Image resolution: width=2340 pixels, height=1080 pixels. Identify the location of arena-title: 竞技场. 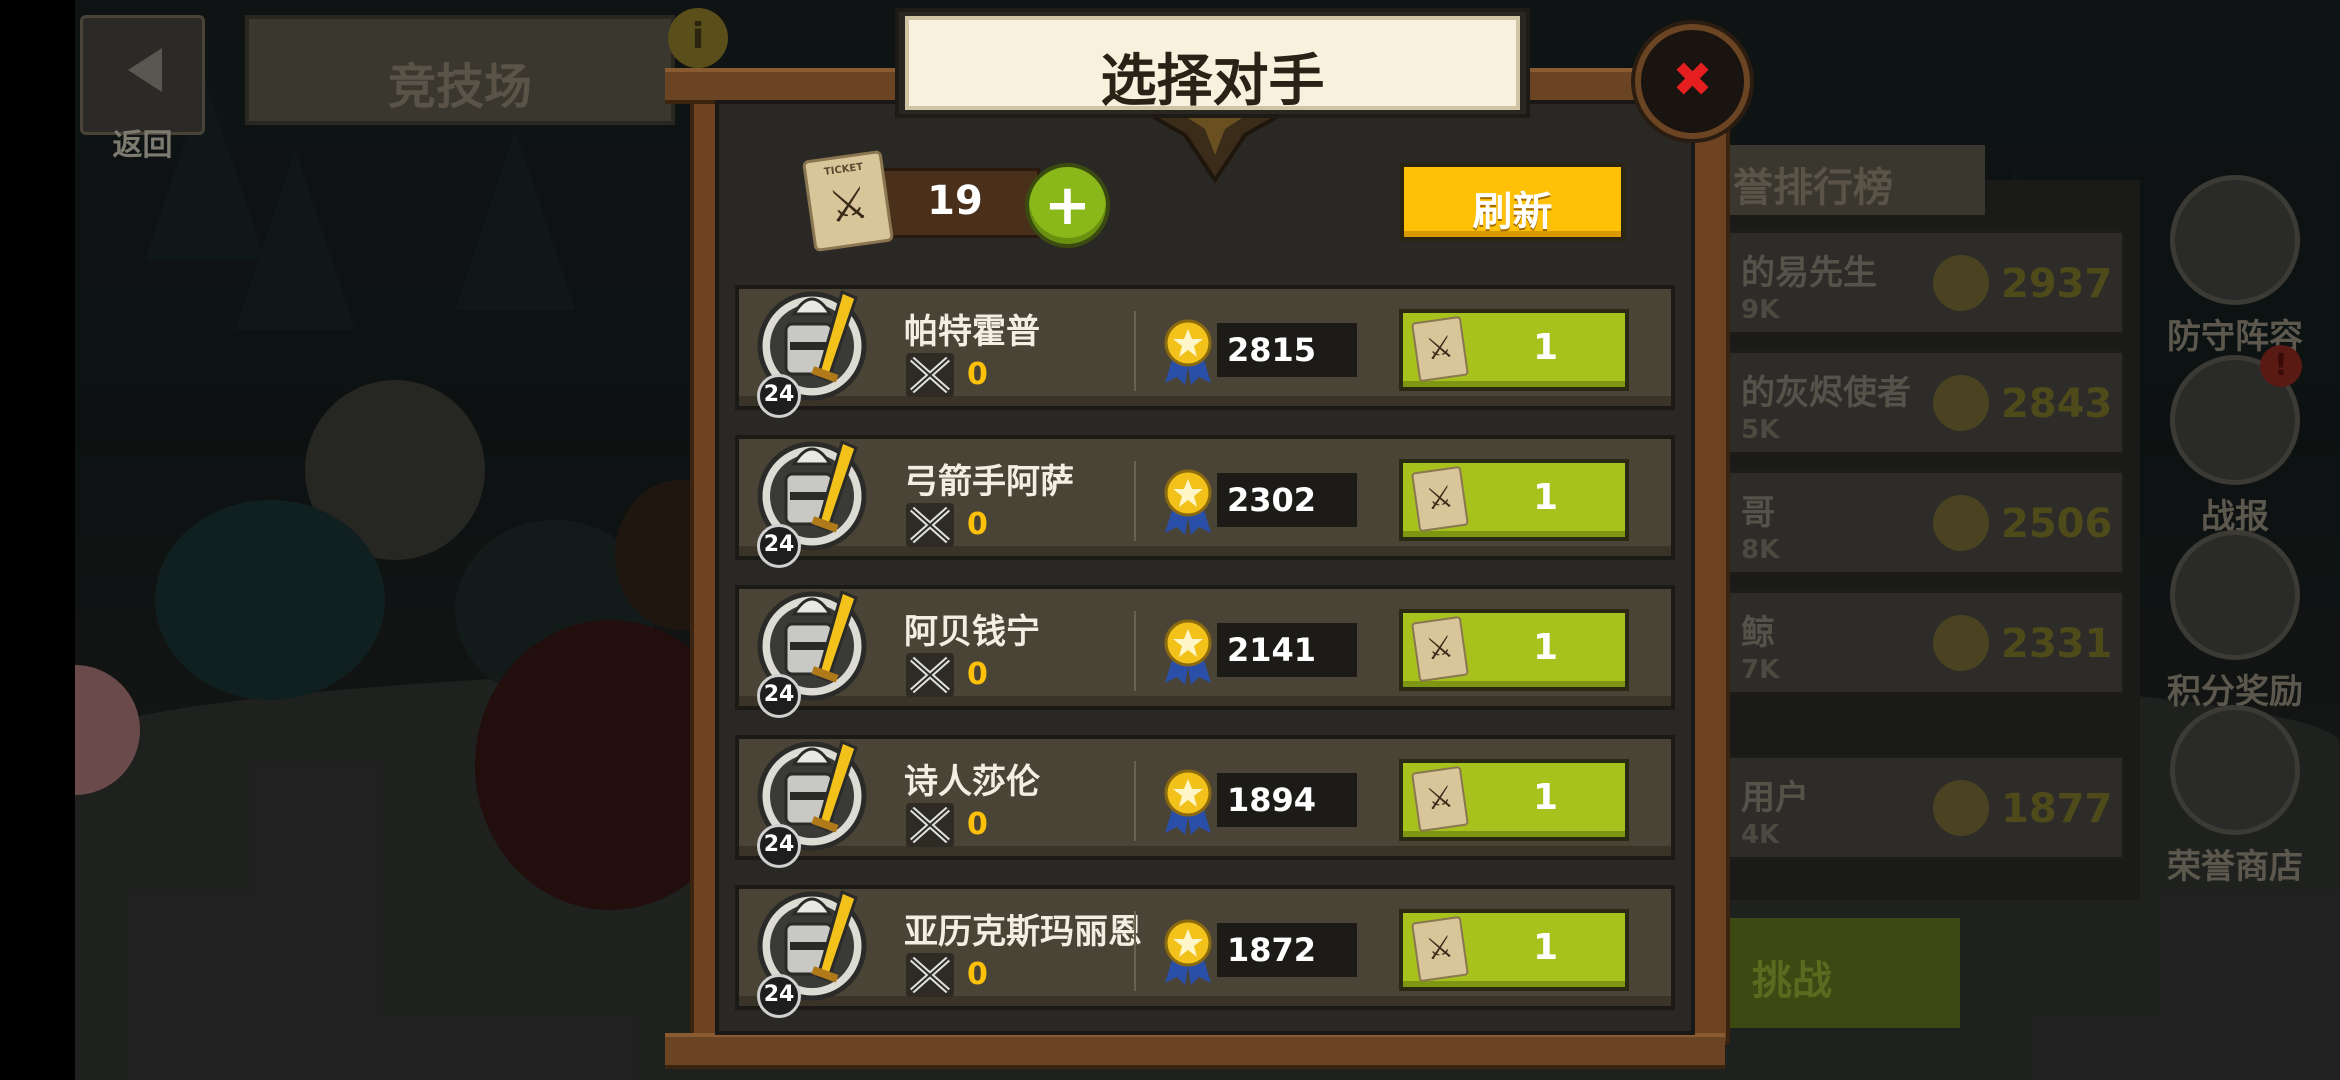
(459, 87).